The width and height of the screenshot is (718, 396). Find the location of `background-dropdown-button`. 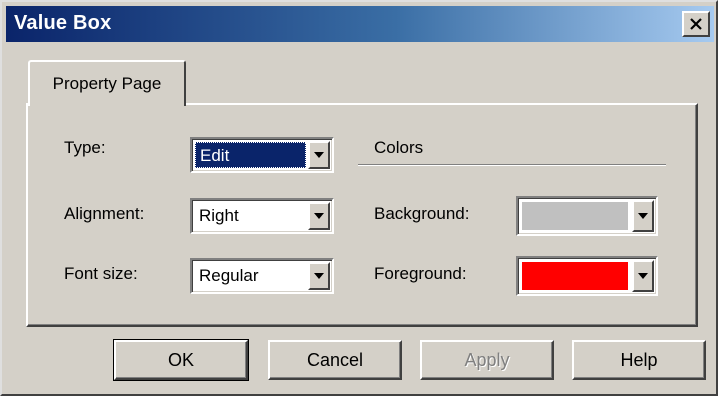

background-dropdown-button is located at coordinates (643, 216).